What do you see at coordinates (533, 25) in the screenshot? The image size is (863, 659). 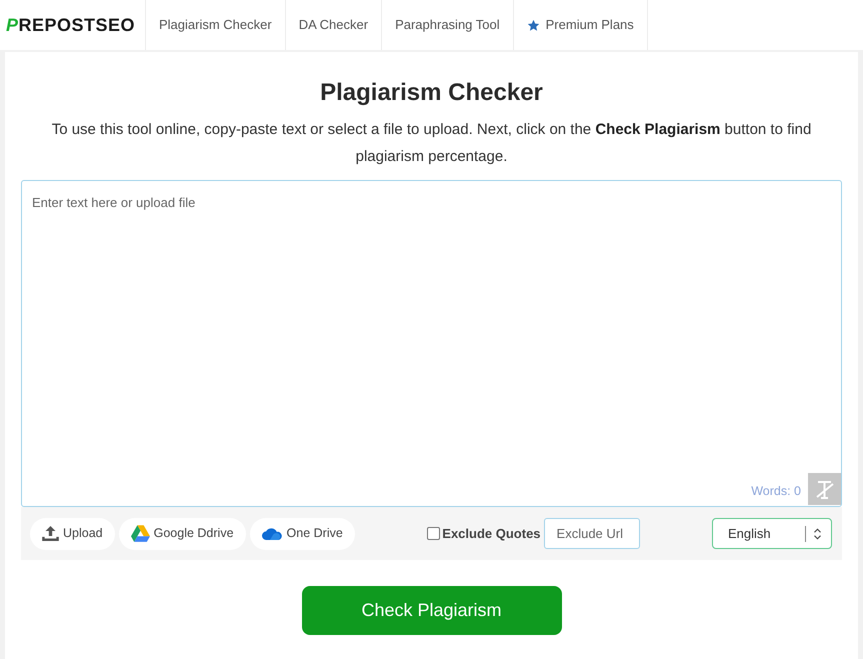 I see `star-icon` at bounding box center [533, 25].